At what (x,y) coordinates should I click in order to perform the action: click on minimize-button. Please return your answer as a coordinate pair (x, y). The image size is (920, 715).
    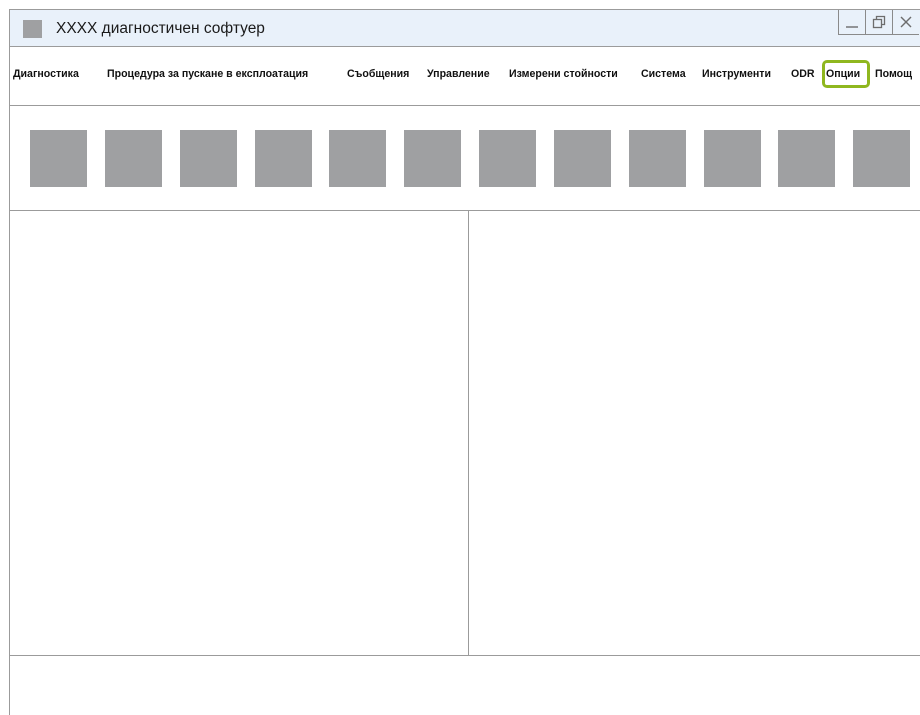
    Looking at the image, I should click on (851, 22).